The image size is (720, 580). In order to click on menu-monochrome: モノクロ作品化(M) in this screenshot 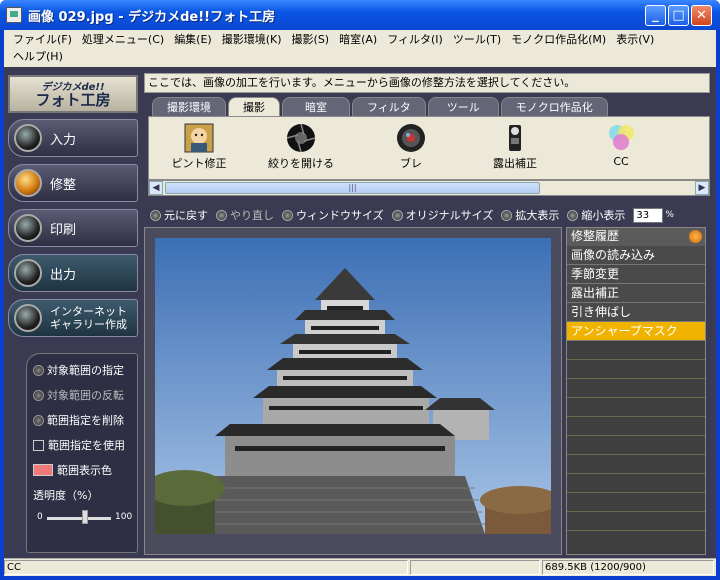, I will do `click(558, 39)`.